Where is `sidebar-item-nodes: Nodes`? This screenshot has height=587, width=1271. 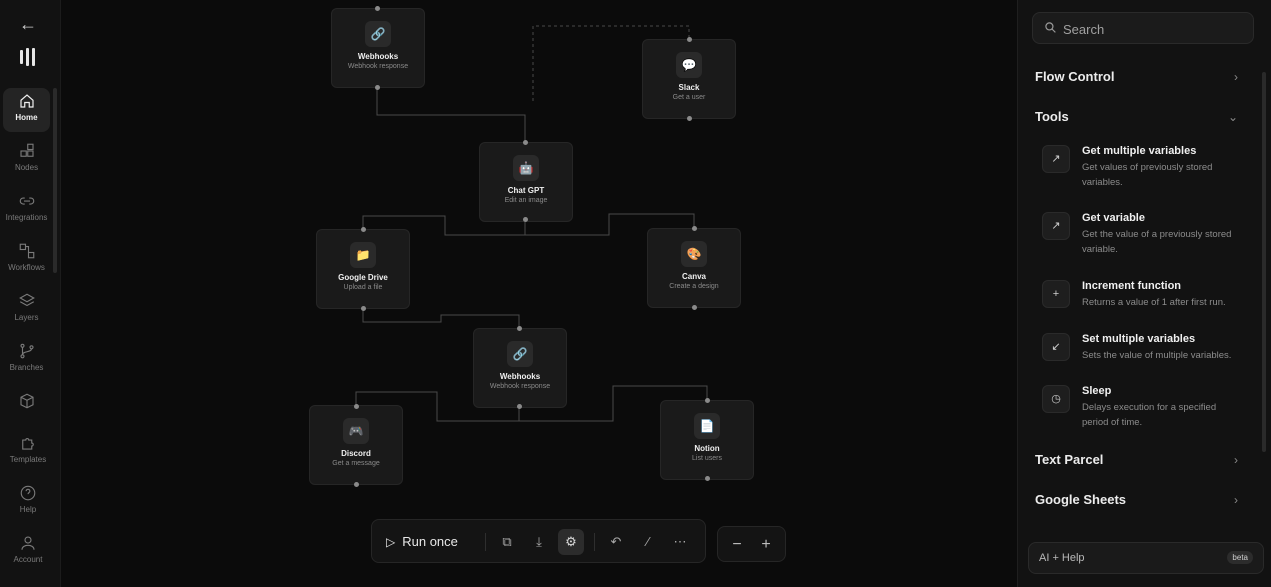 sidebar-item-nodes: Nodes is located at coordinates (26, 160).